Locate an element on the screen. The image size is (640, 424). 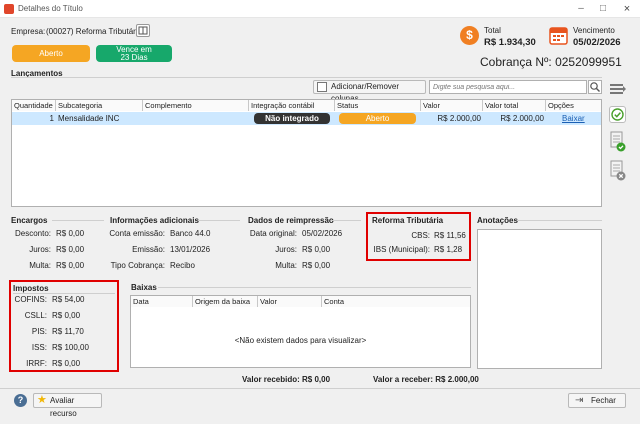
impostos-title: Impostos is located at coordinates (31, 288).